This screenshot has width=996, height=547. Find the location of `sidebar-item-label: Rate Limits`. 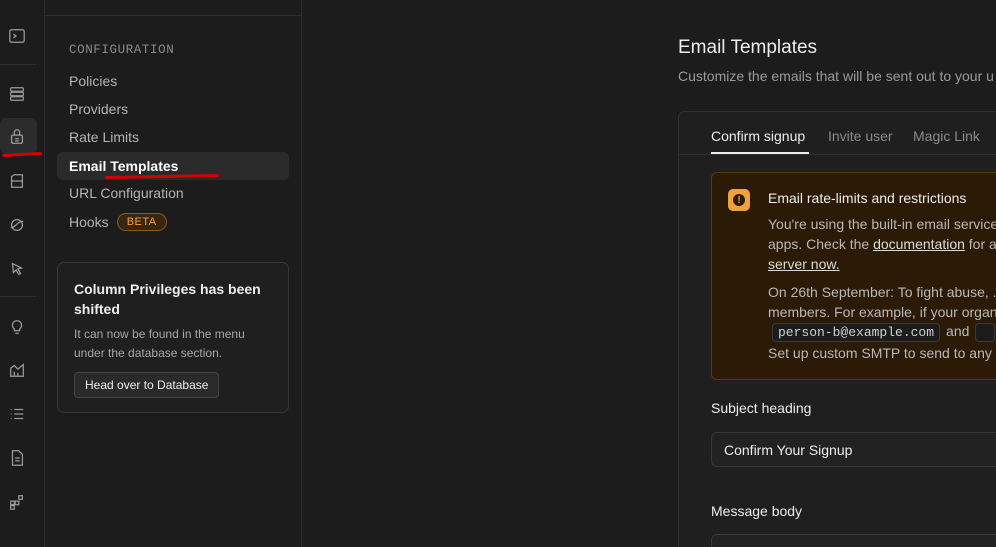

sidebar-item-label: Rate Limits is located at coordinates (104, 137).